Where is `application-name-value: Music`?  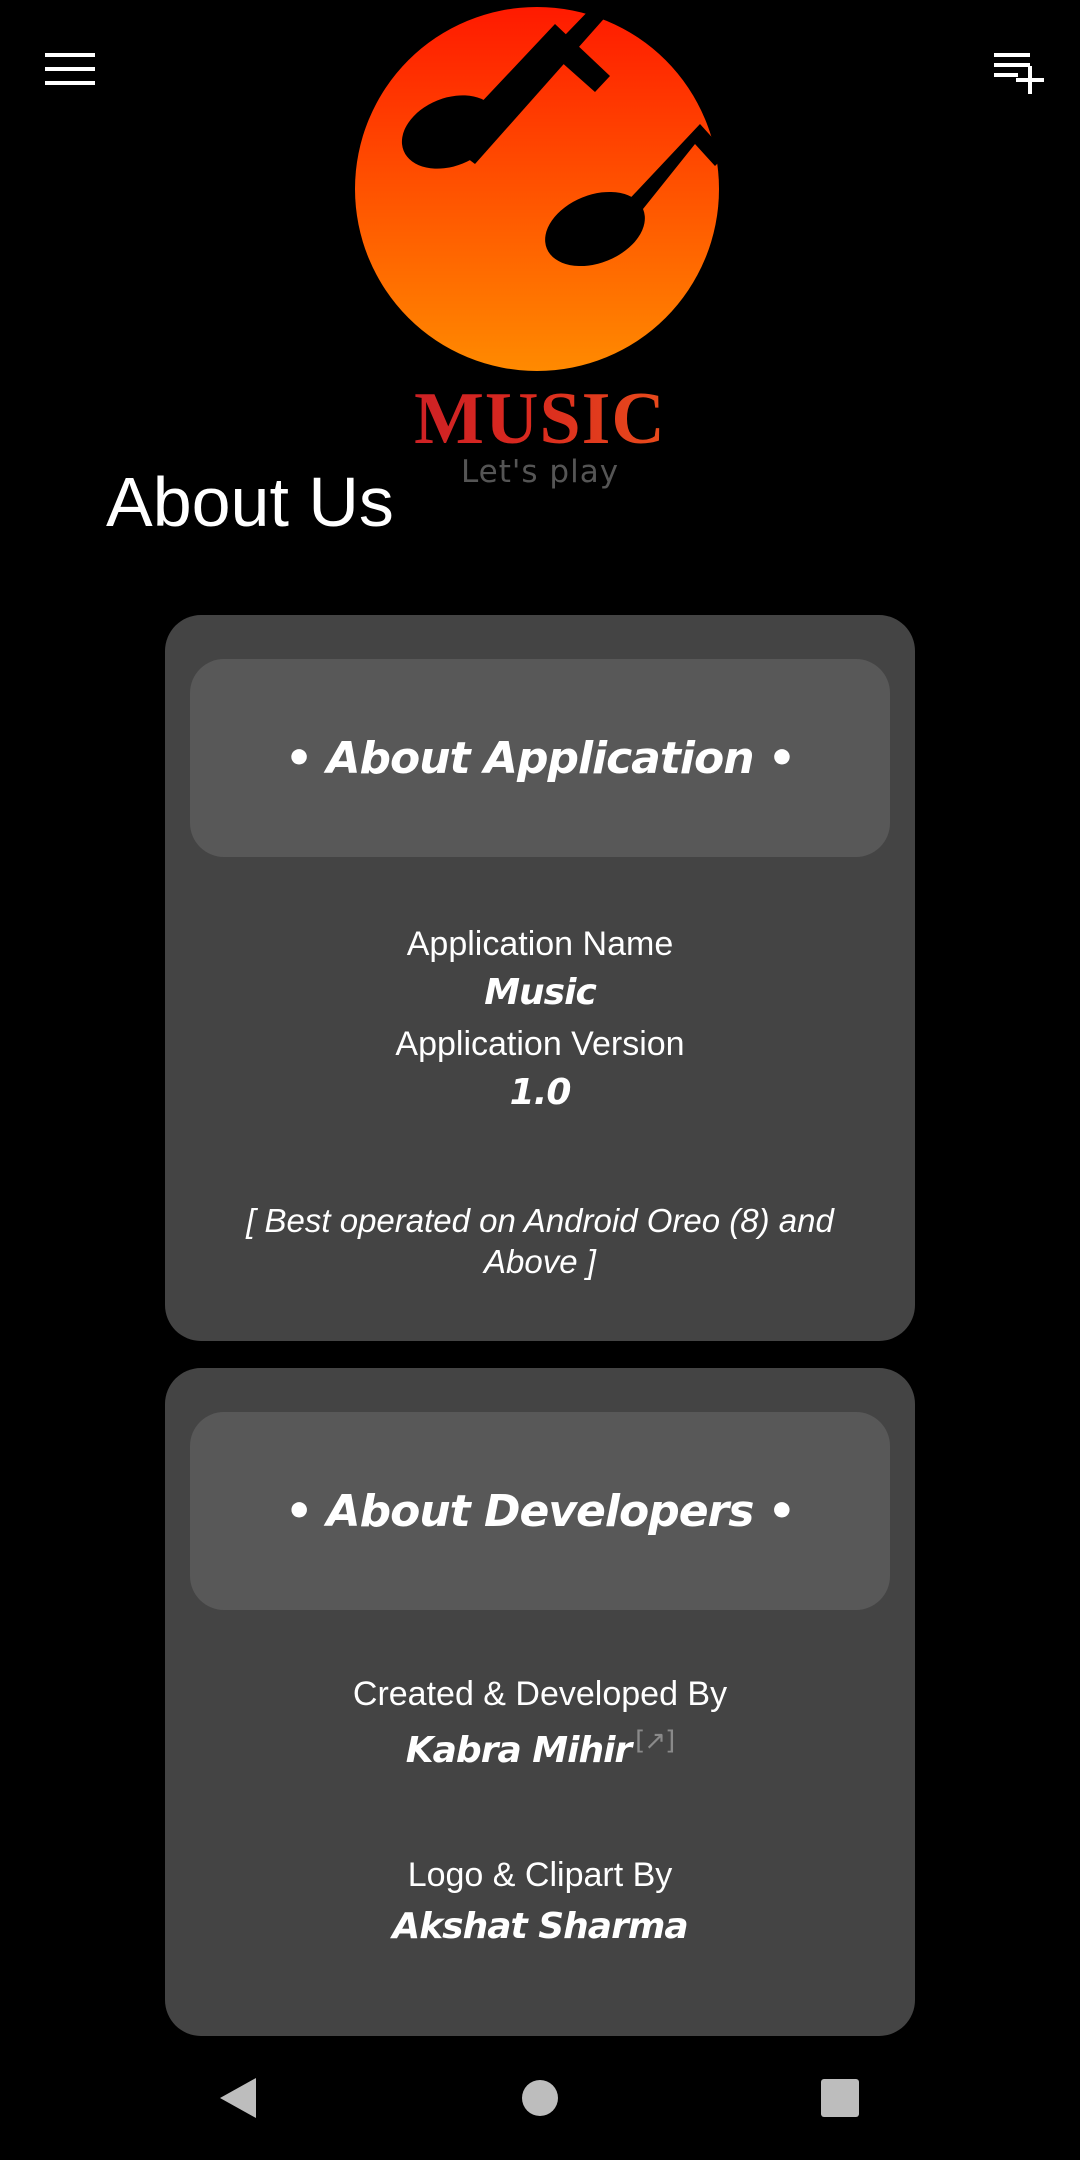 application-name-value: Music is located at coordinates (540, 992).